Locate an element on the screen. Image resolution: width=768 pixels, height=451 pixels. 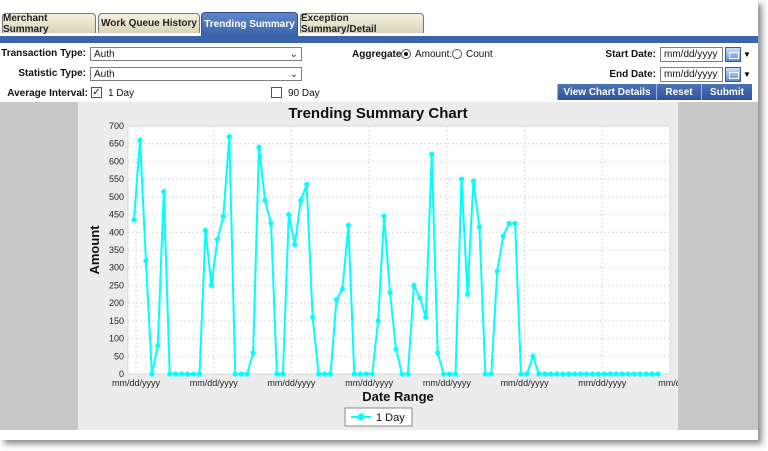
end-date-input: mm/dd/yyyy is located at coordinates (691, 74).